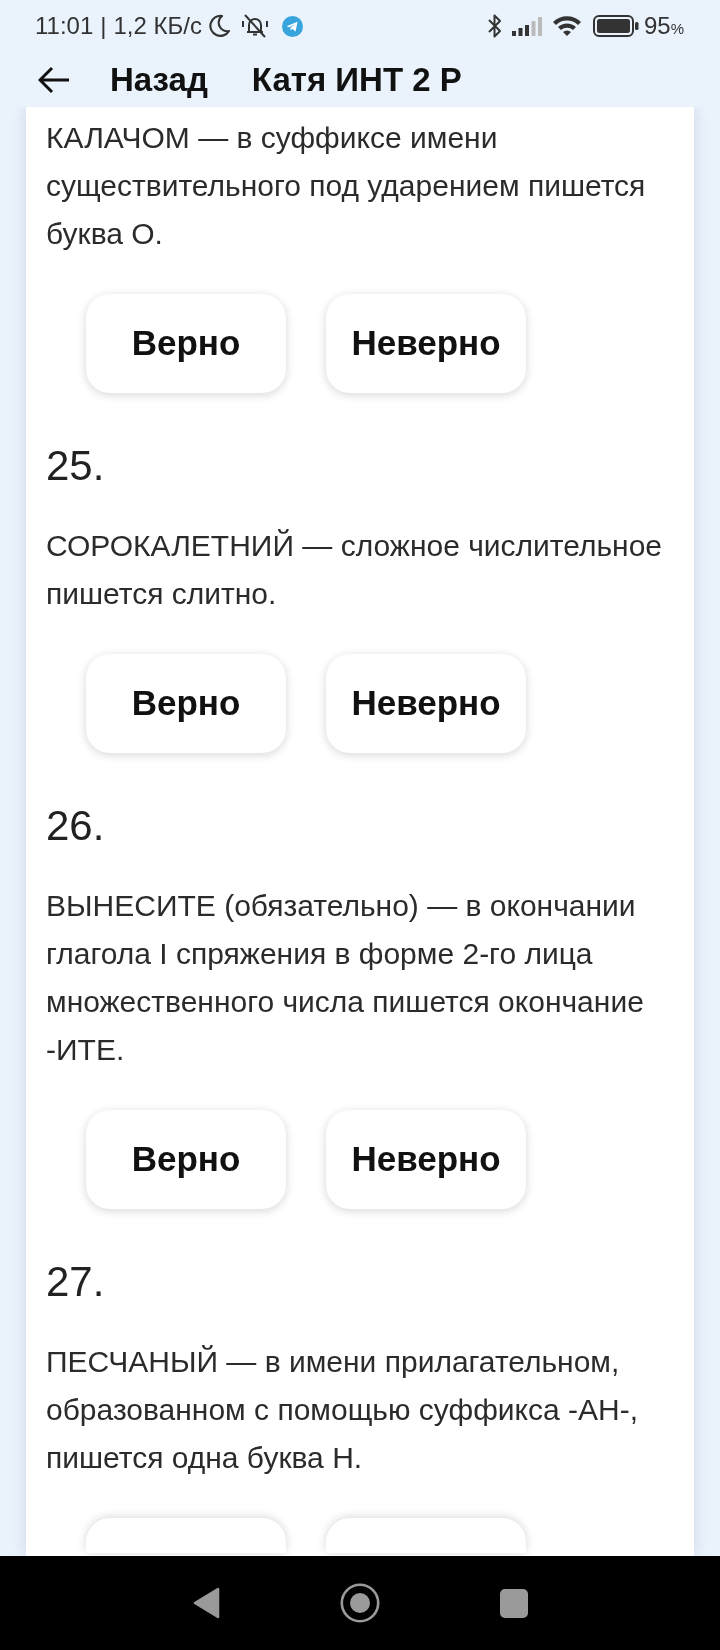 Image resolution: width=720 pixels, height=1650 pixels. What do you see at coordinates (354, 570) in the screenshot?
I see `question-text: СОРОКАЛЕТНИЙ — сложное числительное пишется слитно.` at bounding box center [354, 570].